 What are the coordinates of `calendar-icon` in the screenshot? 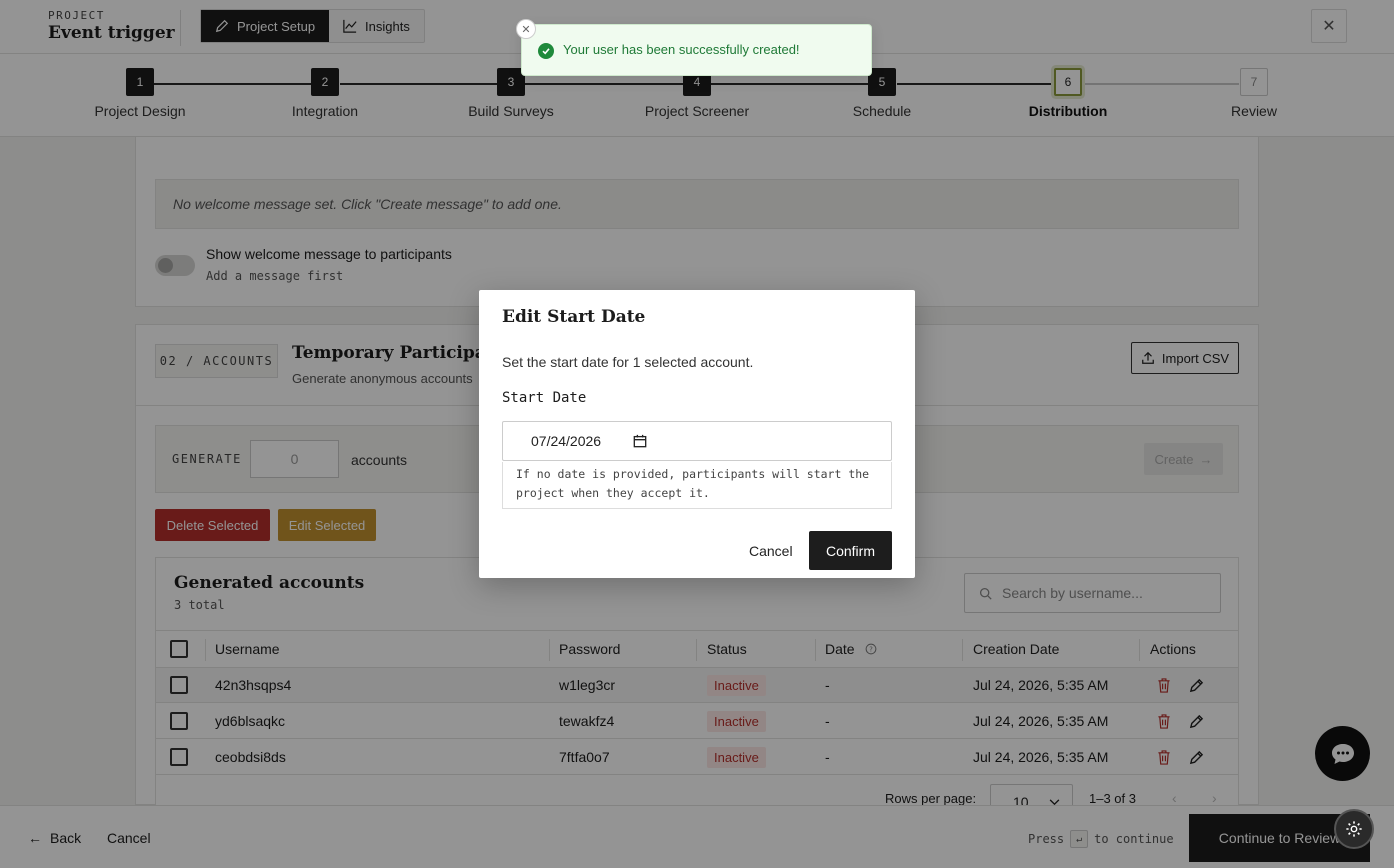 It's located at (640, 441).